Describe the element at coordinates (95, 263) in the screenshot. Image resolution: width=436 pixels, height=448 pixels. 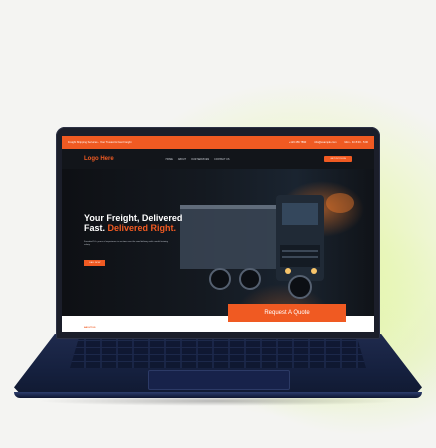
I see `call-now-button: CALL NOW` at that location.